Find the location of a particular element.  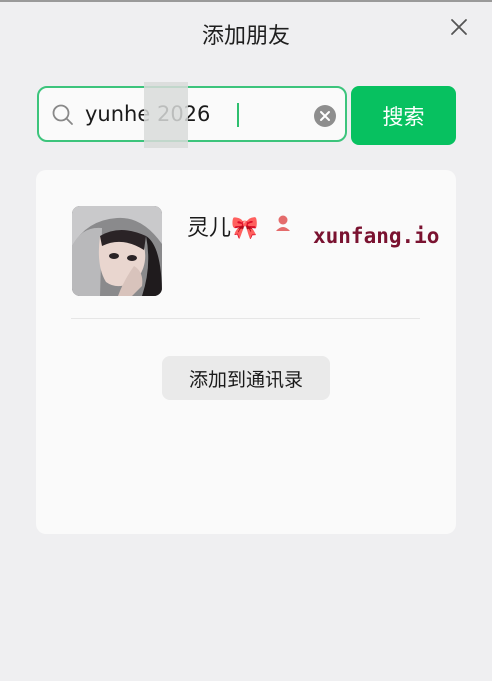

contact-name: 灵儿🎀 is located at coordinates (223, 228).